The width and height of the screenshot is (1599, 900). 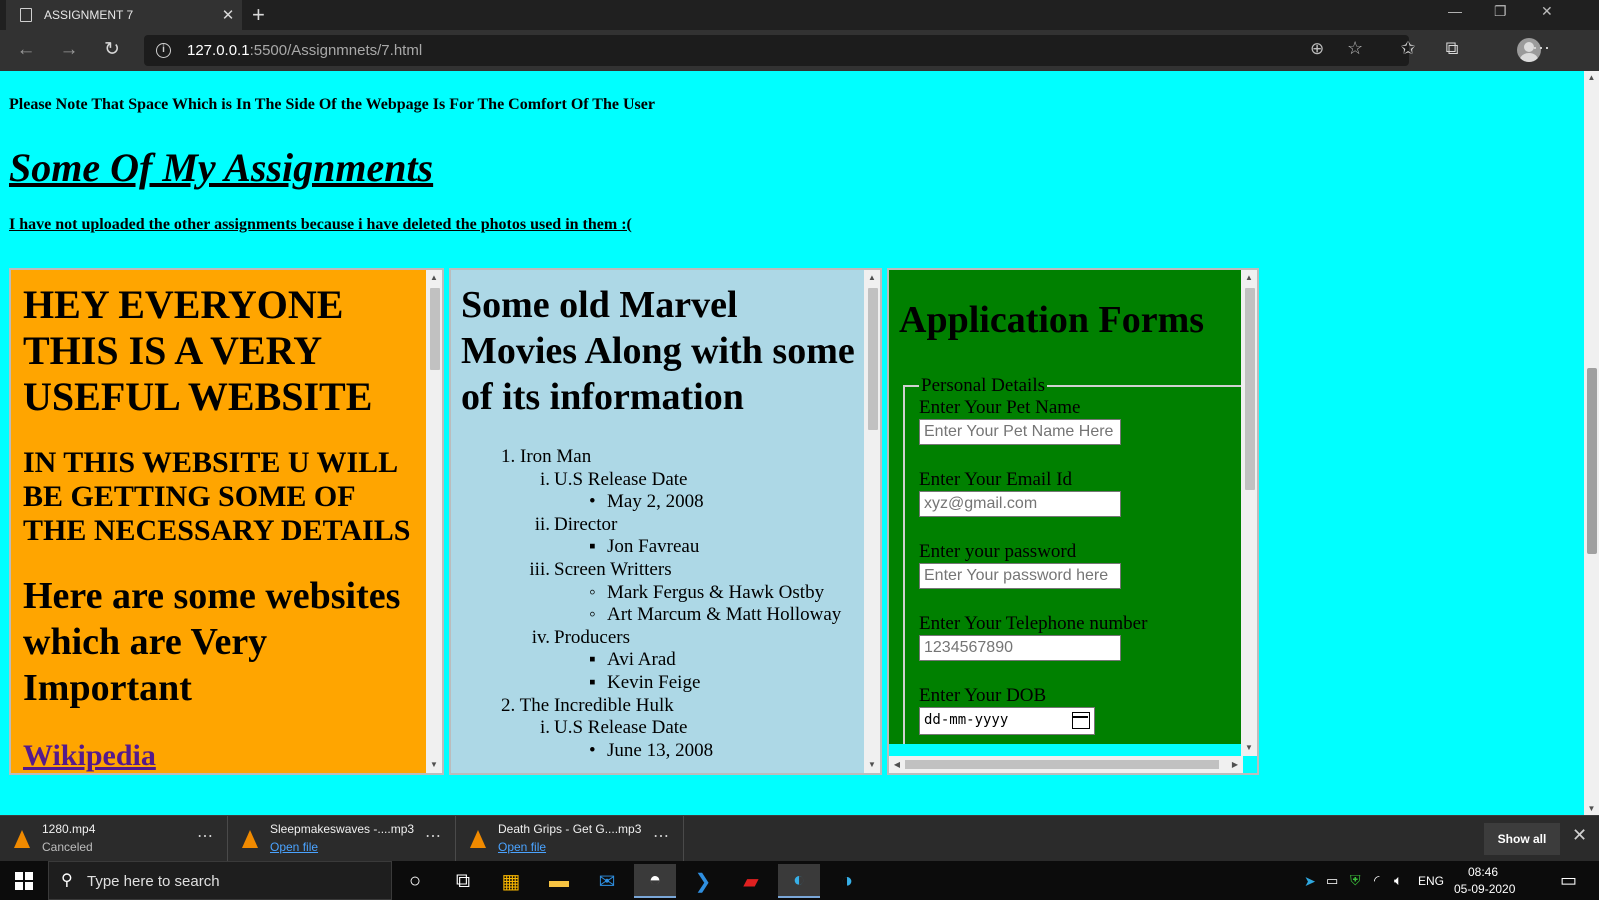 What do you see at coordinates (26, 15) in the screenshot?
I see `page-icon` at bounding box center [26, 15].